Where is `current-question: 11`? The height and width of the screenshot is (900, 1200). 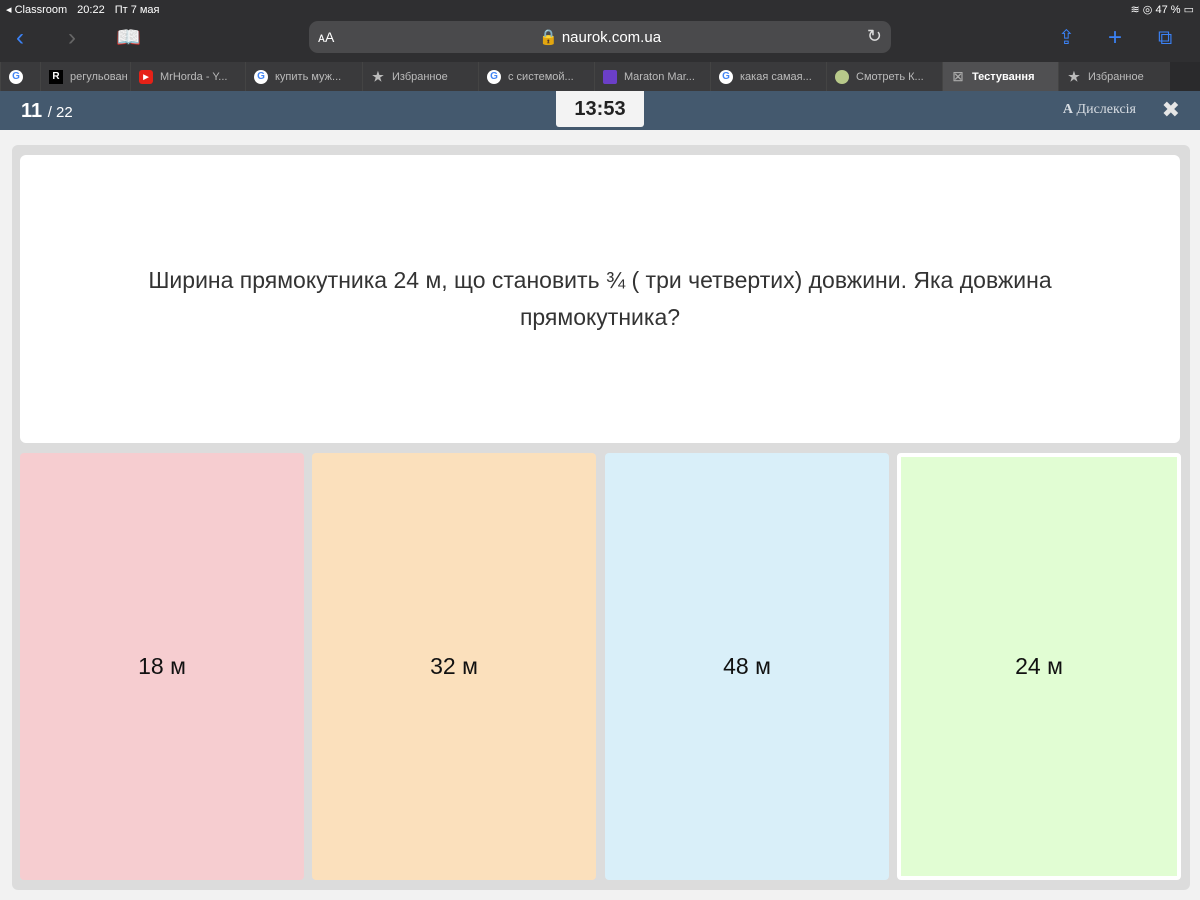 current-question: 11 is located at coordinates (32, 111).